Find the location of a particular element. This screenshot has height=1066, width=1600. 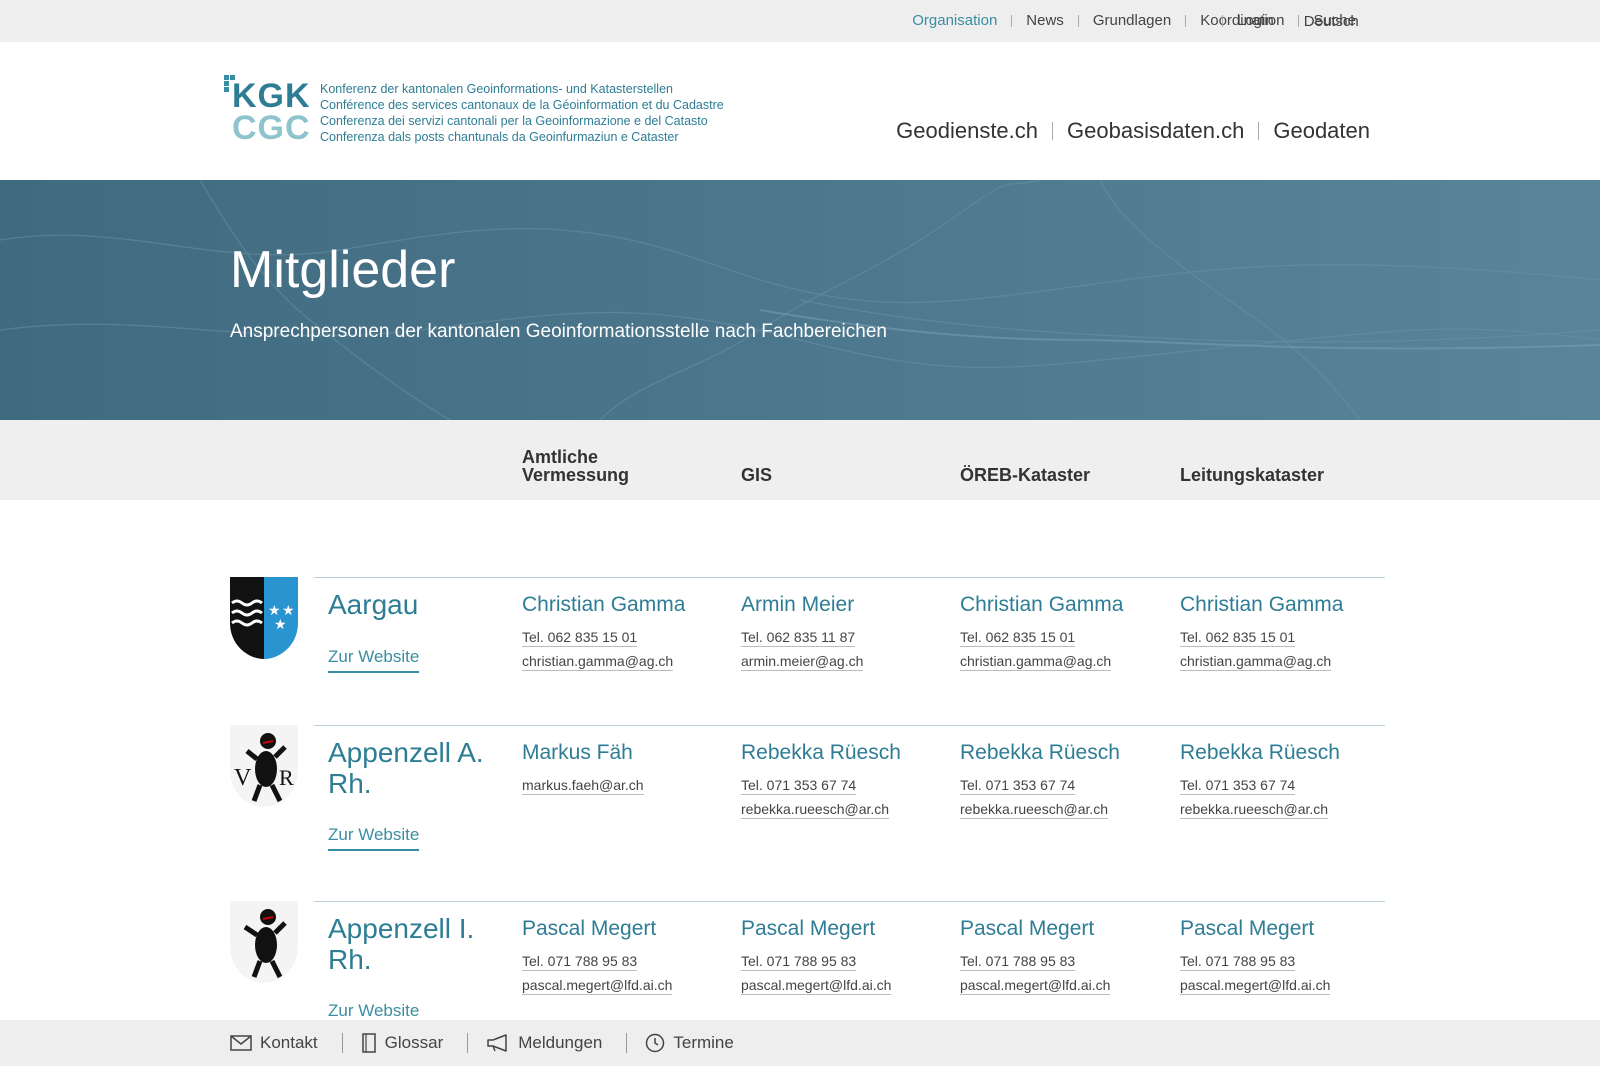

contact-phone: Tel. 062 835 11 87 is located at coordinates (798, 638).